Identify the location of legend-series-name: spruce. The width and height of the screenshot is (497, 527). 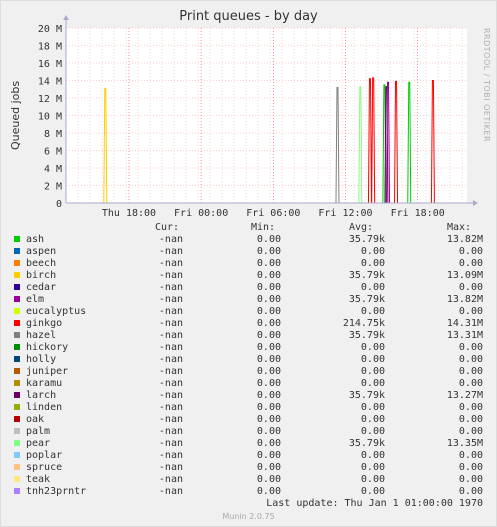
(44, 467).